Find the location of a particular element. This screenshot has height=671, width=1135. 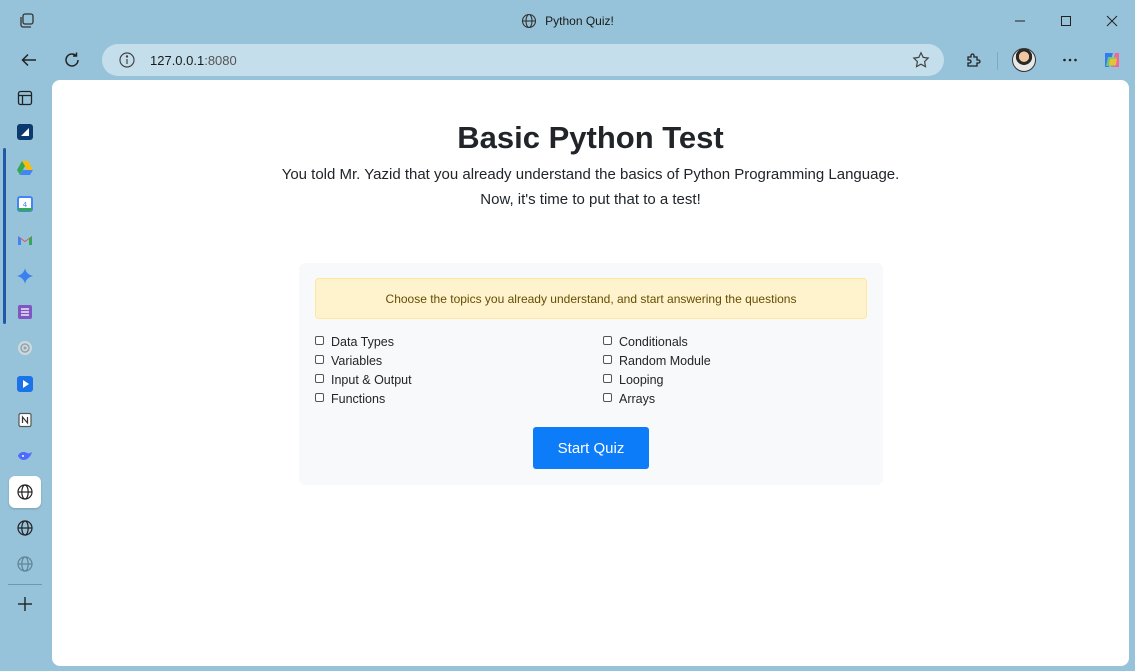

extensions-button is located at coordinates (973, 60).